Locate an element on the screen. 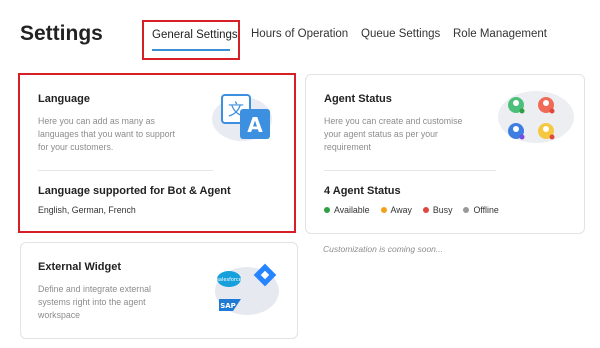  integrations-icon: salesforce SAP is located at coordinates (247, 289).